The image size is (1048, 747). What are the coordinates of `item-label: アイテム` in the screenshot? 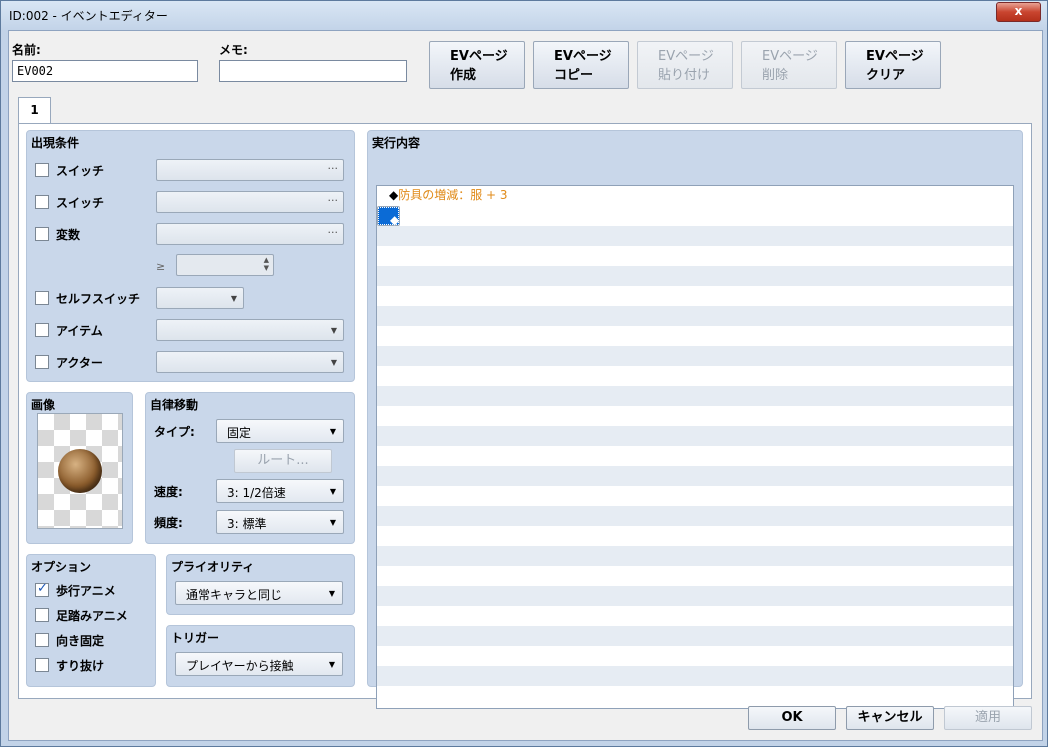 It's located at (79, 331).